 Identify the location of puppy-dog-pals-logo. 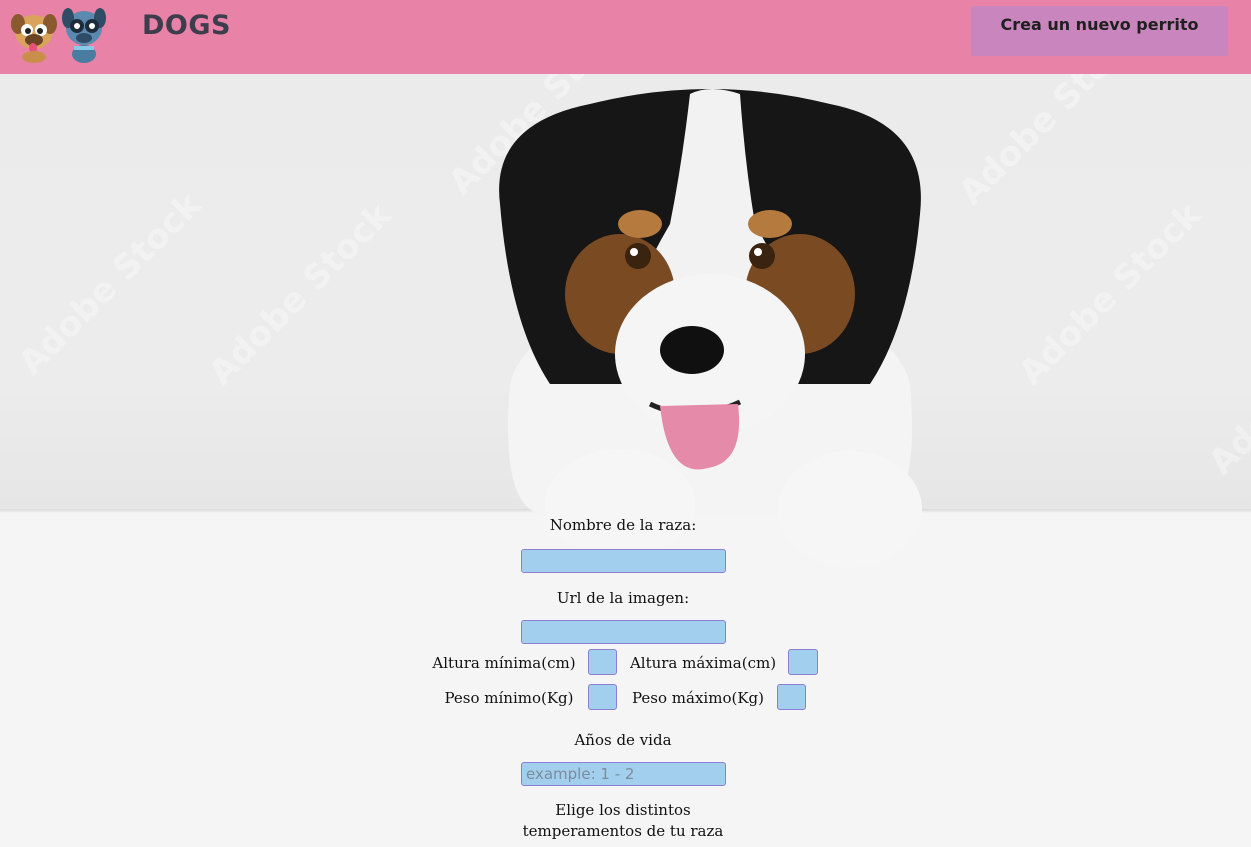
(58, 33).